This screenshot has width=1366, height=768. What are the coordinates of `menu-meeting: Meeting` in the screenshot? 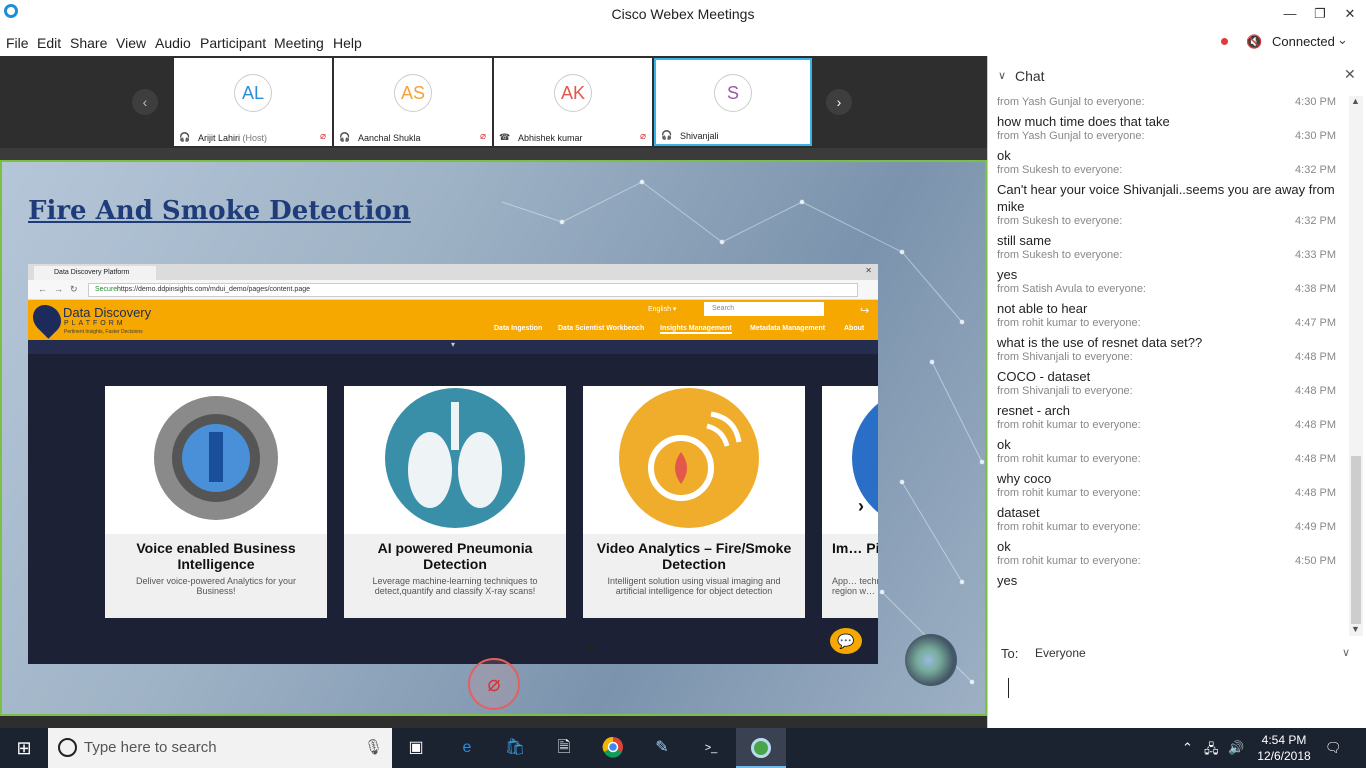 It's located at (299, 43).